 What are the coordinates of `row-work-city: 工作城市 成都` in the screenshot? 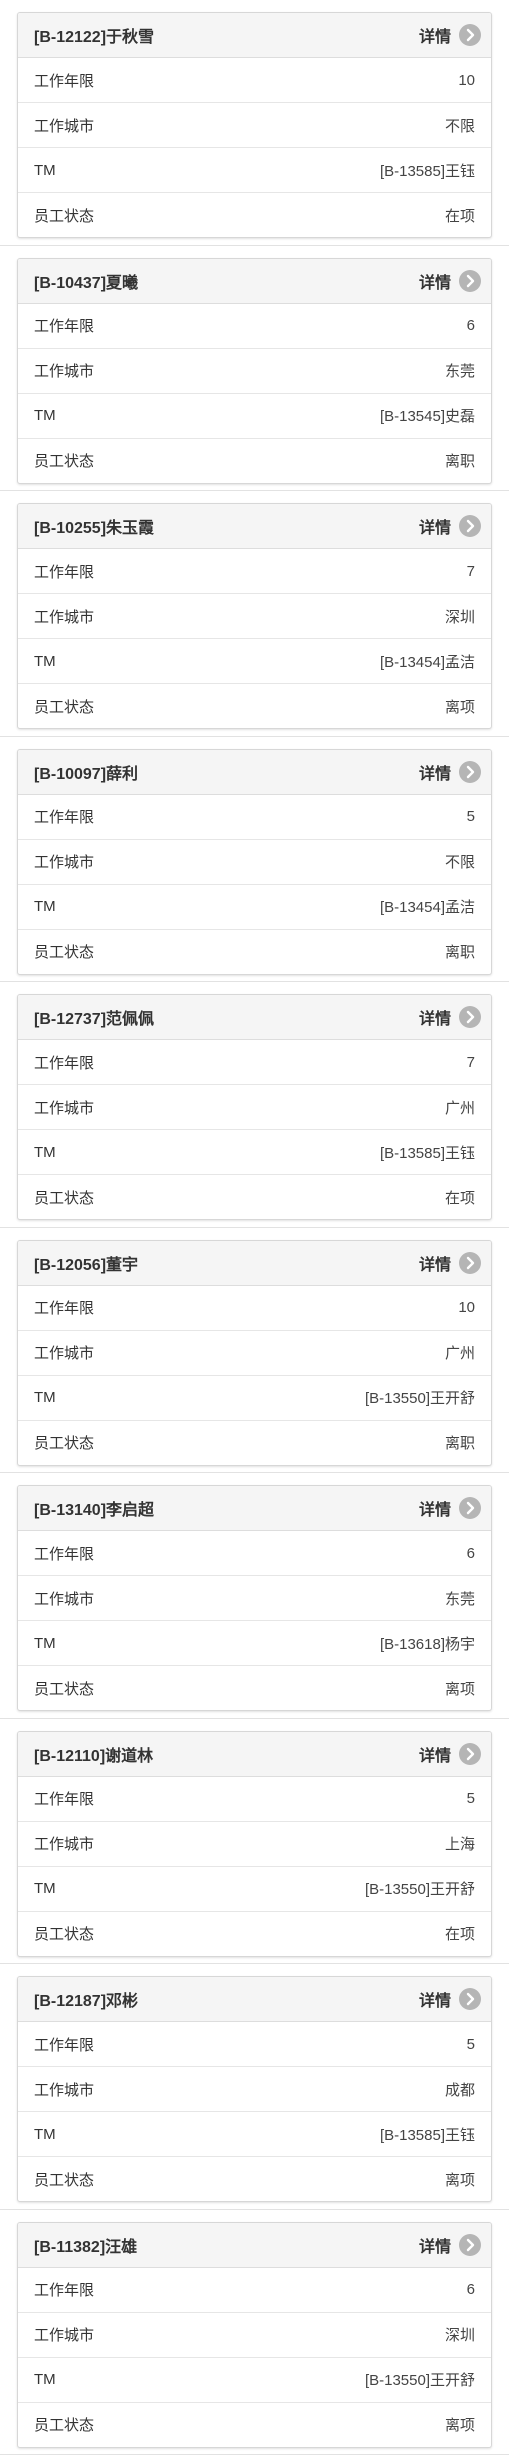 It's located at (254, 2089).